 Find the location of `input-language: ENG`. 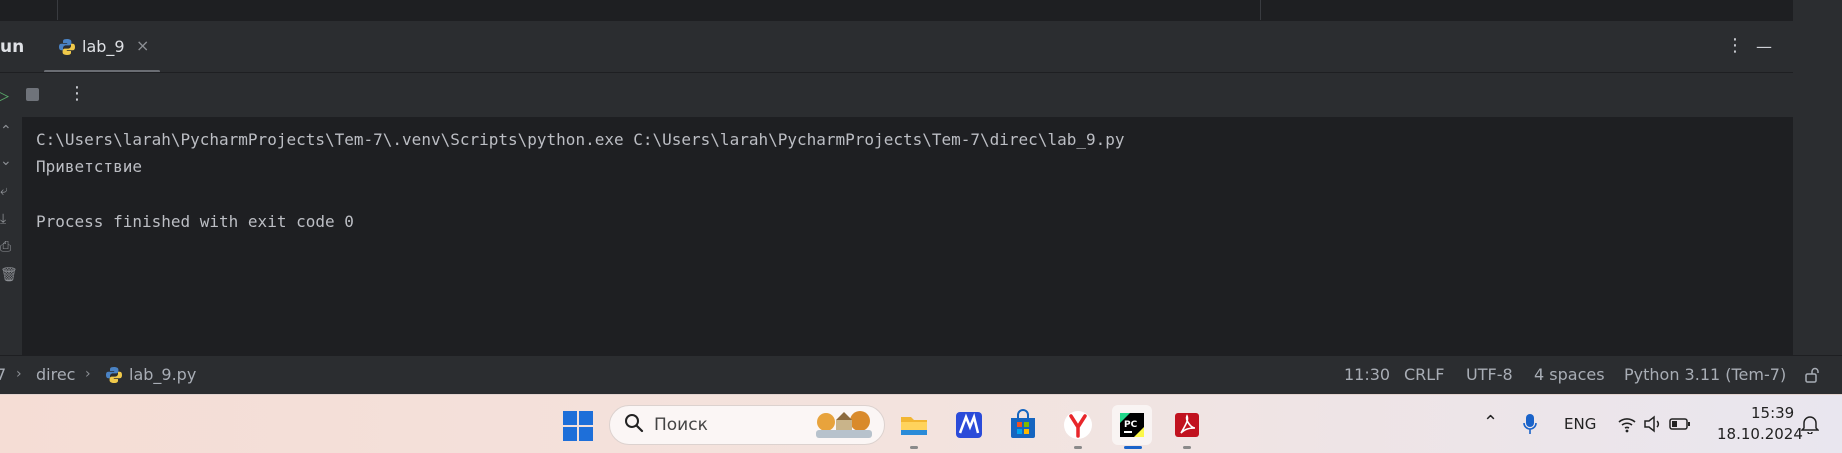

input-language: ENG is located at coordinates (1580, 424).